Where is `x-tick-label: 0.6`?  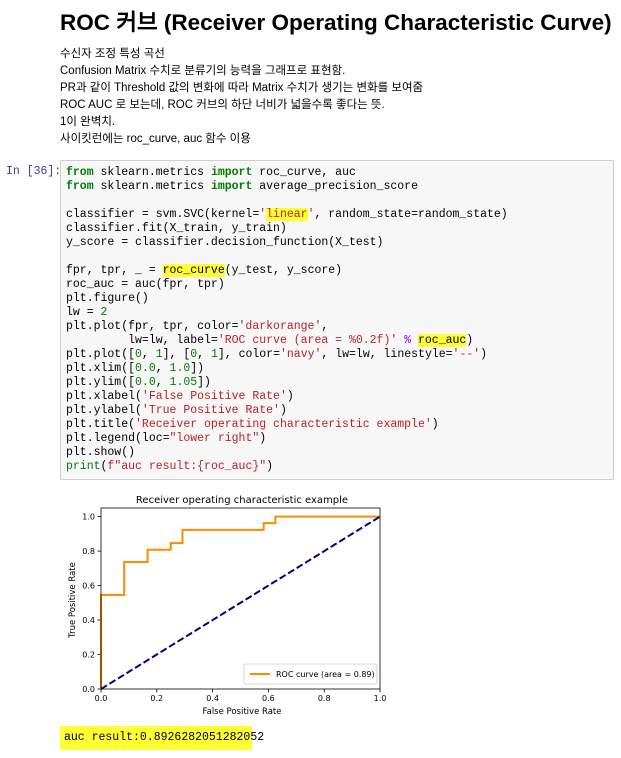
x-tick-label: 0.6 is located at coordinates (268, 698).